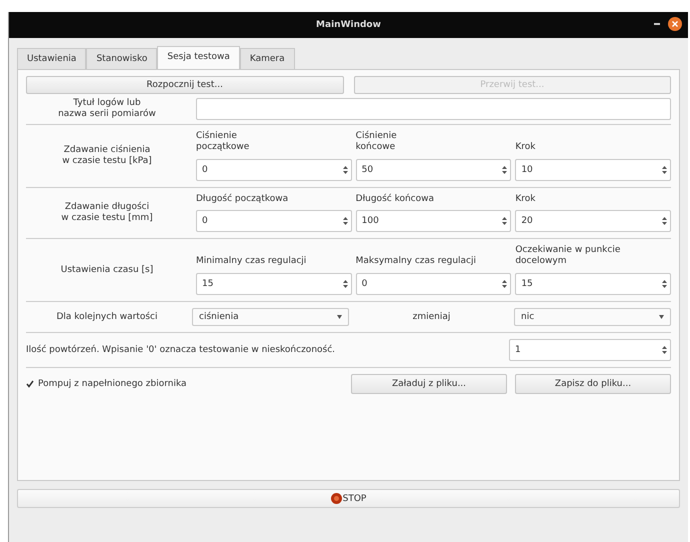  What do you see at coordinates (243, 199) in the screenshot?
I see `field-label: Długość początkowa` at bounding box center [243, 199].